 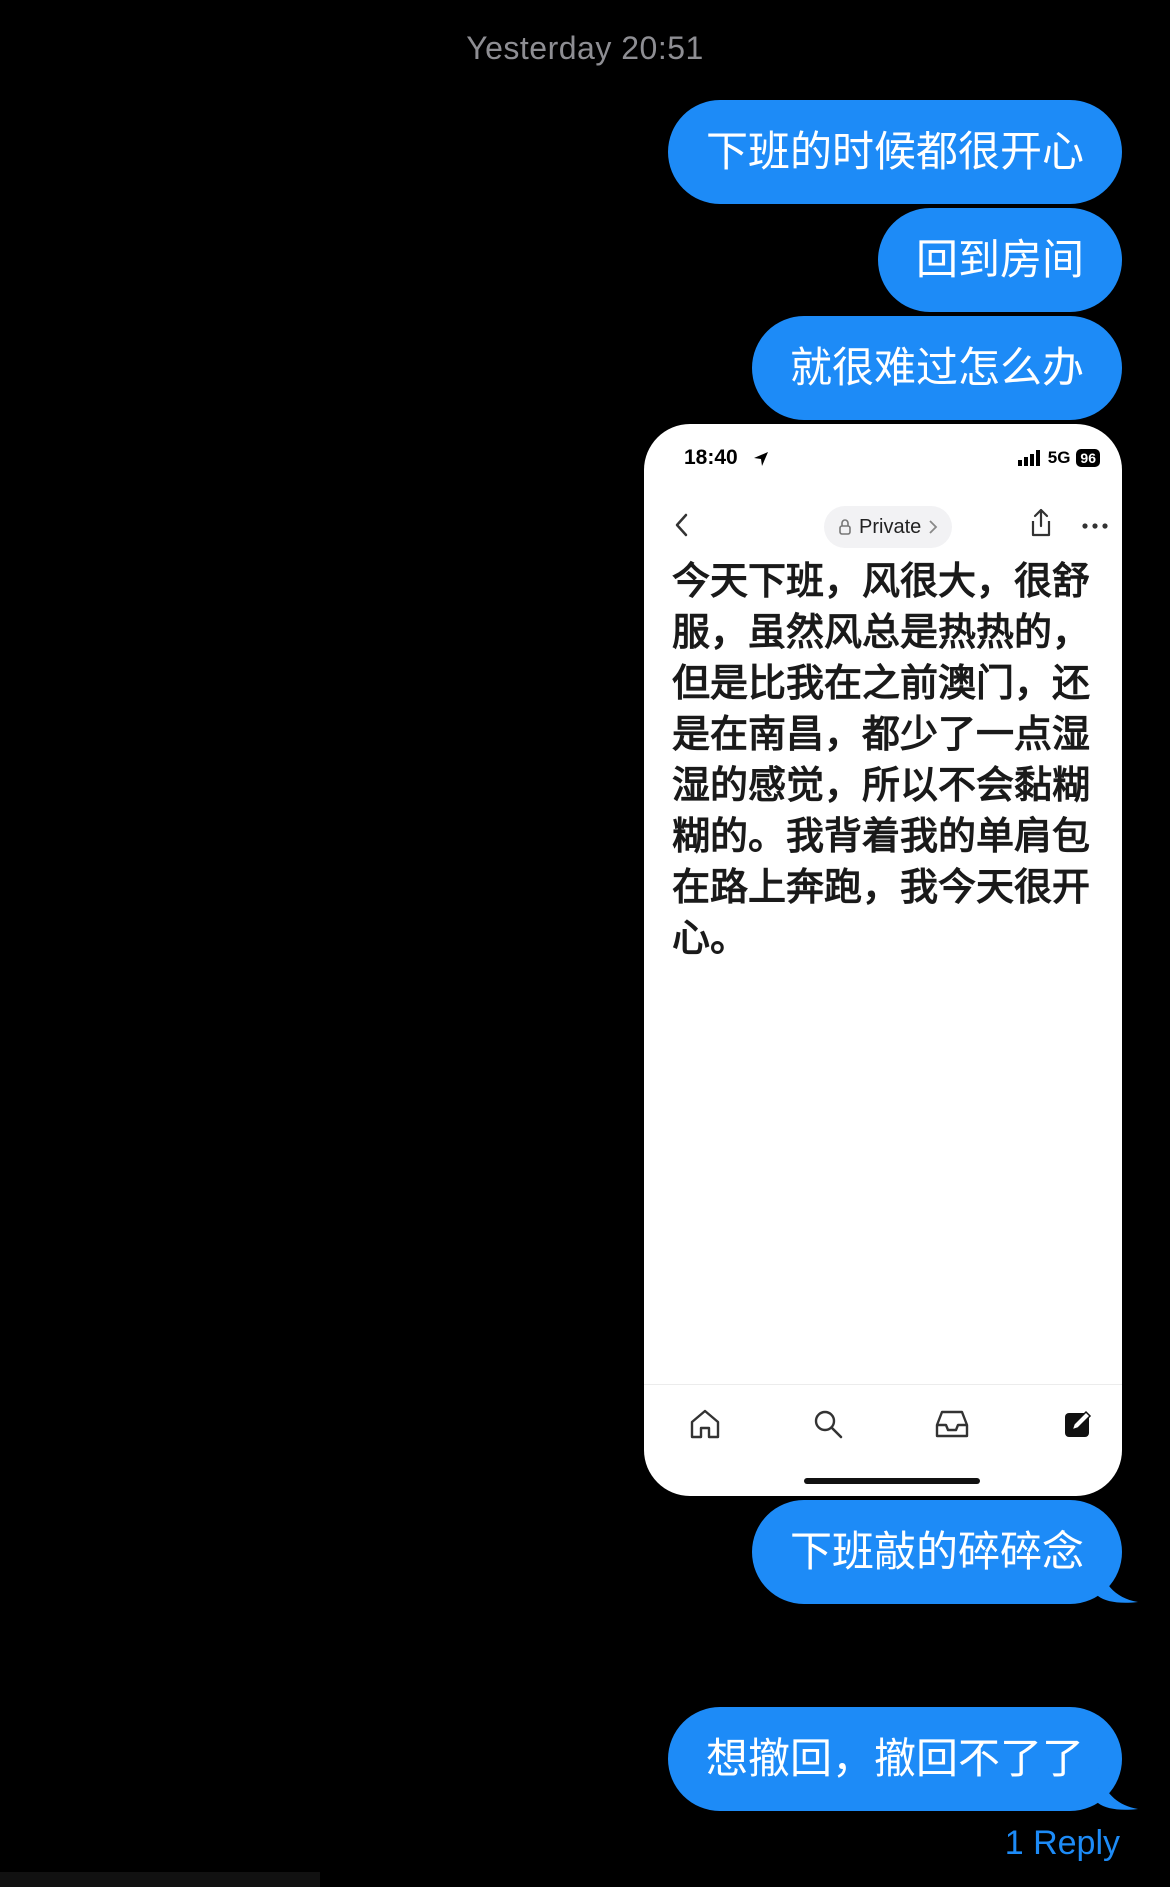 I want to click on message-bubble: 想撤回，撤回不了了, so click(x=894, y=1759).